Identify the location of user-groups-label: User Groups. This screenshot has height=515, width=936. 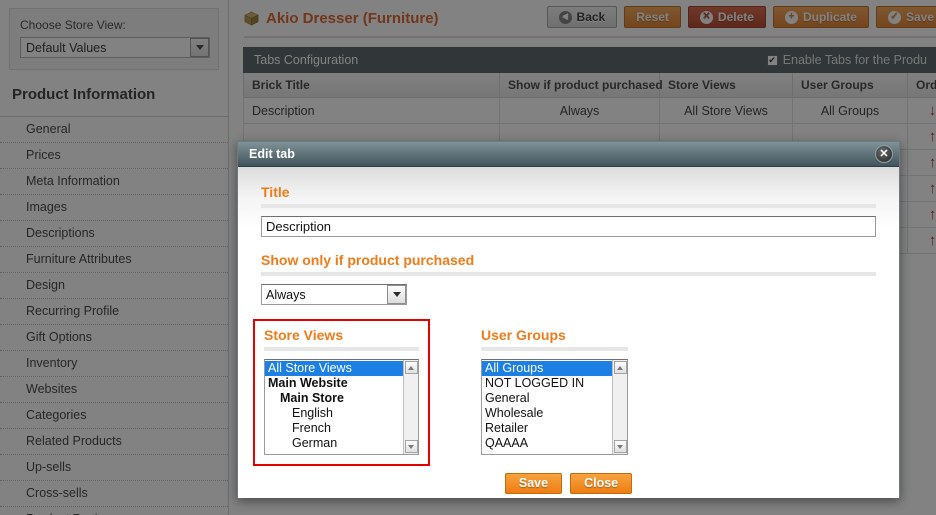
(523, 335).